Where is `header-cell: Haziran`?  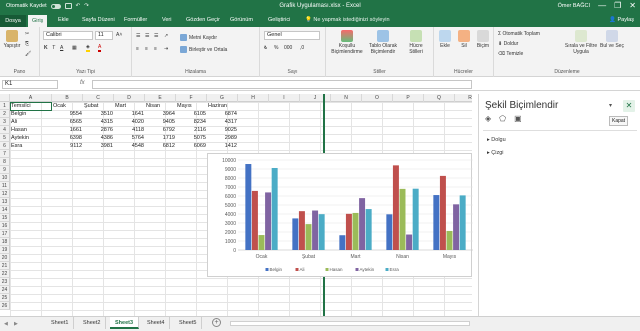
header-cell: Haziran is located at coordinates (222, 106).